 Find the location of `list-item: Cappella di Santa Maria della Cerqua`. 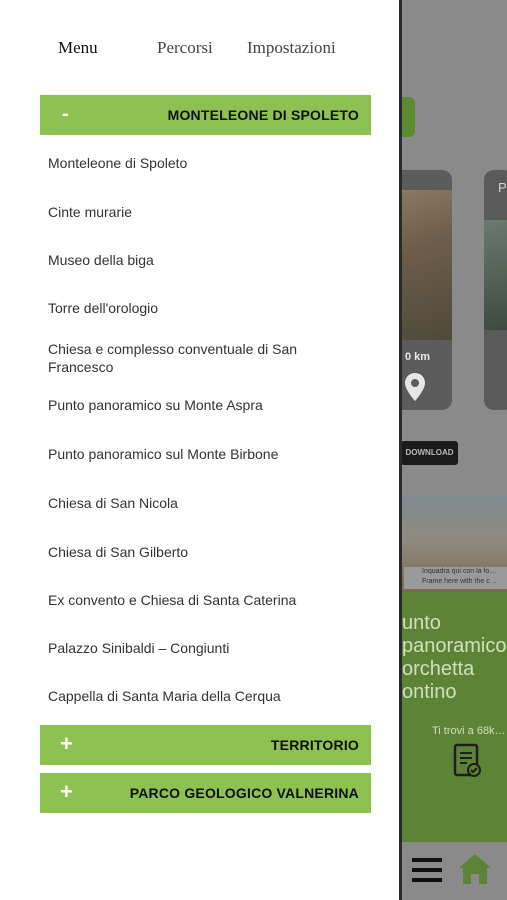

list-item: Cappella di Santa Maria della Cerqua is located at coordinates (198, 696).